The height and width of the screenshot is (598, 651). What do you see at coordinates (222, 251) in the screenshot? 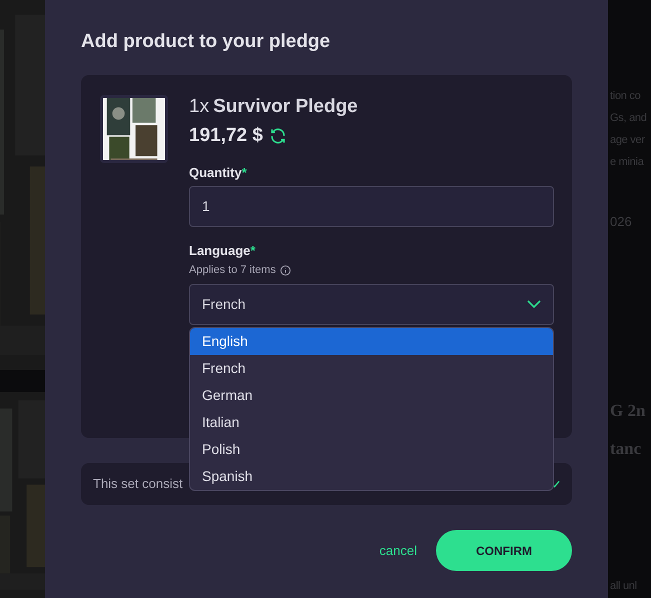
I see `field-label: Language*` at bounding box center [222, 251].